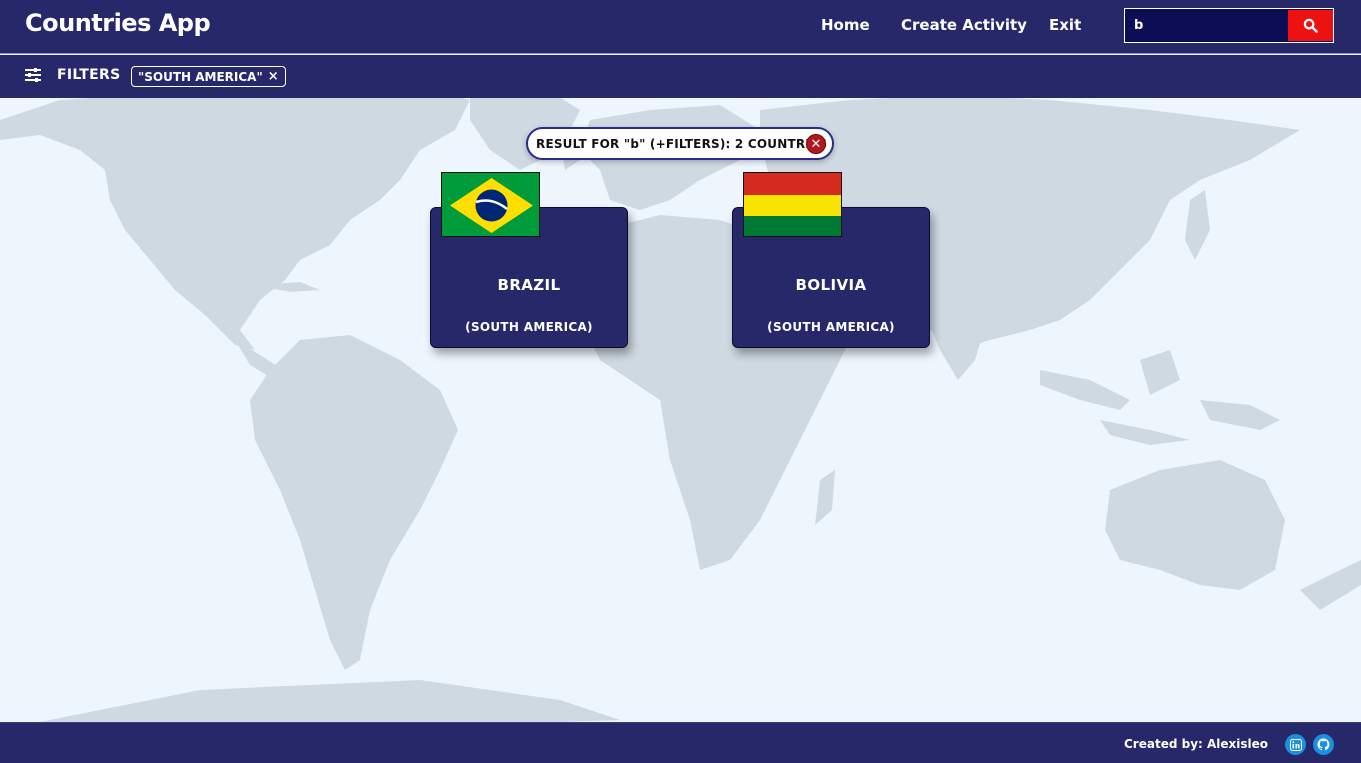  I want to click on search-result-text: RESULT FOR "b" (+FILTERS): 2 COUNTRIES, so click(682, 143).